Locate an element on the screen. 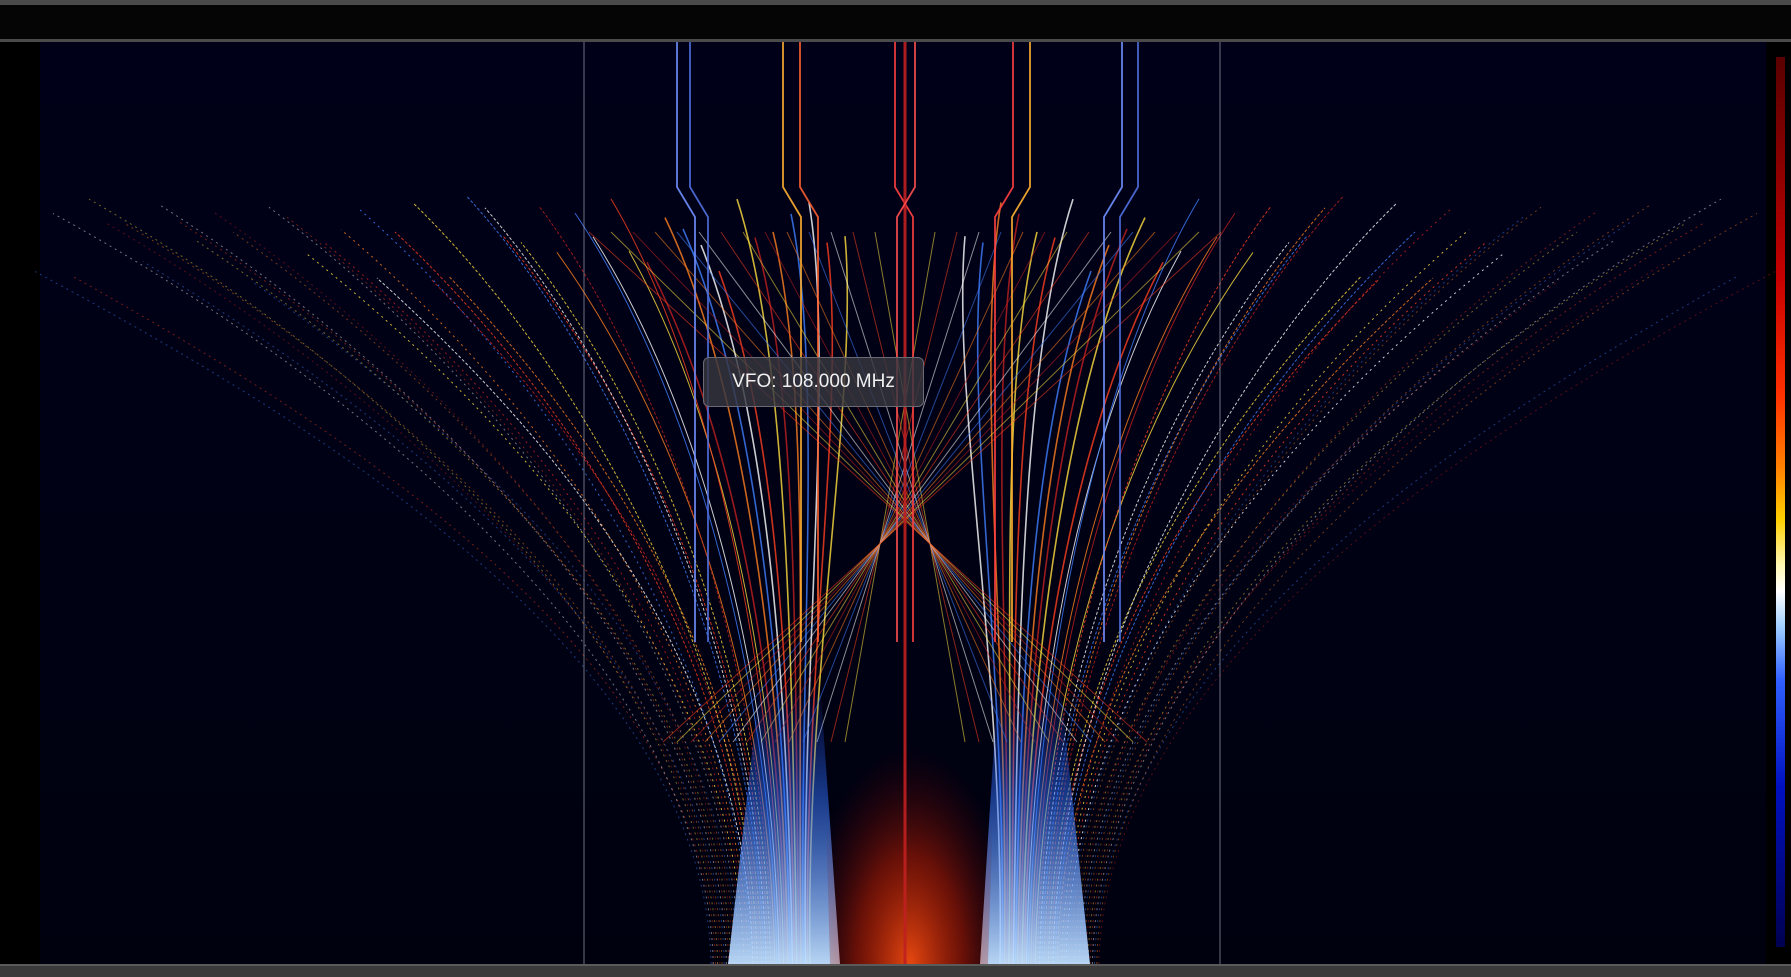 The image size is (1791, 977). vfo-label: VFO: is located at coordinates (754, 381).